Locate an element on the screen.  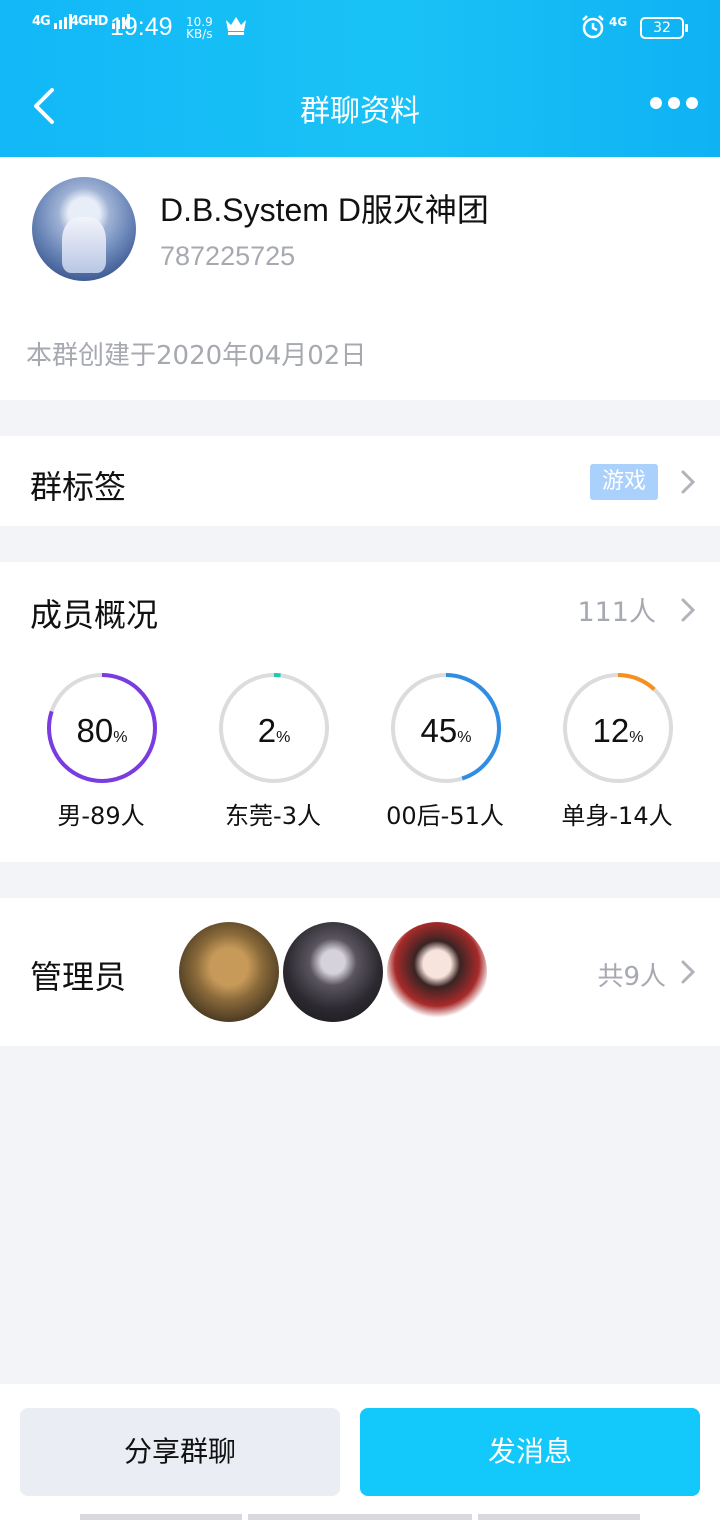
admins-row: 管理员 共9人 is located at coordinates (360, 972).